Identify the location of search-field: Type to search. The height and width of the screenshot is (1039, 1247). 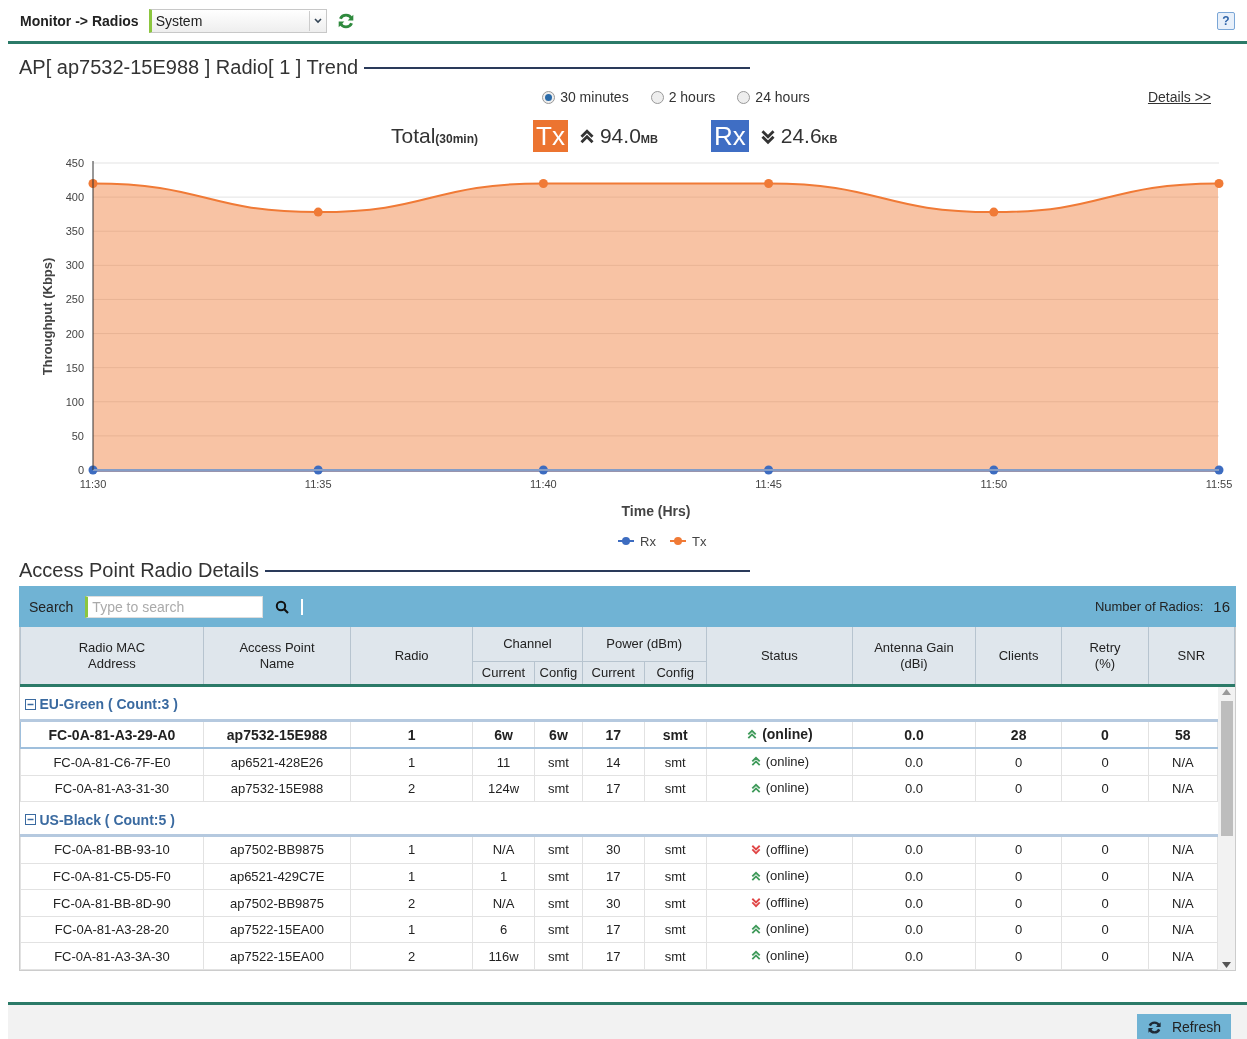
(174, 606).